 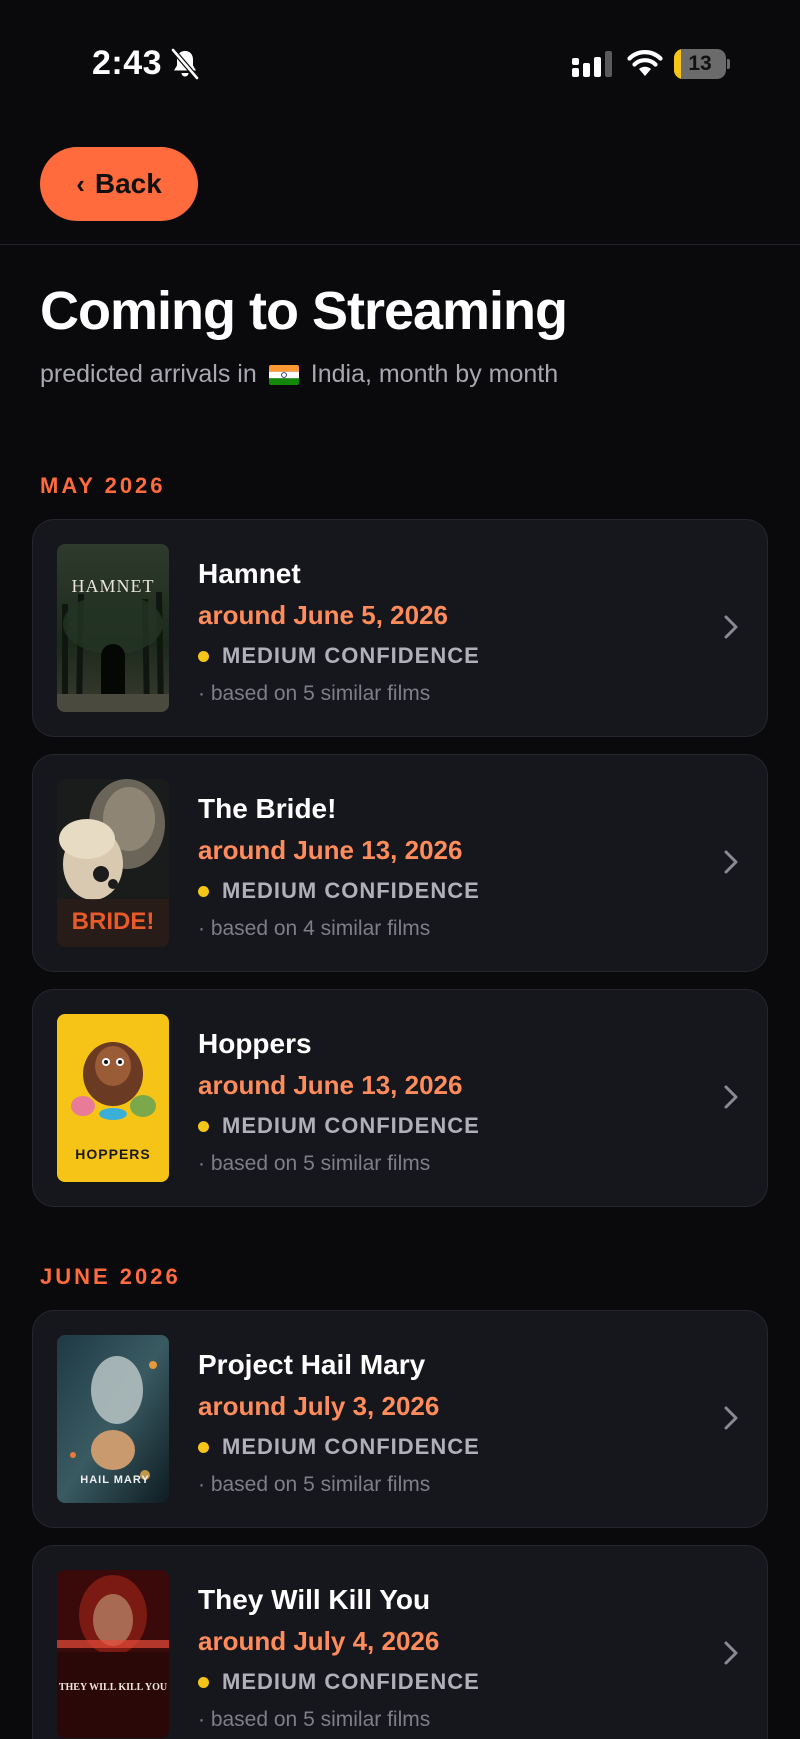 What do you see at coordinates (112, 1154) in the screenshot?
I see `poster-hoppers-text: HOPPERS` at bounding box center [112, 1154].